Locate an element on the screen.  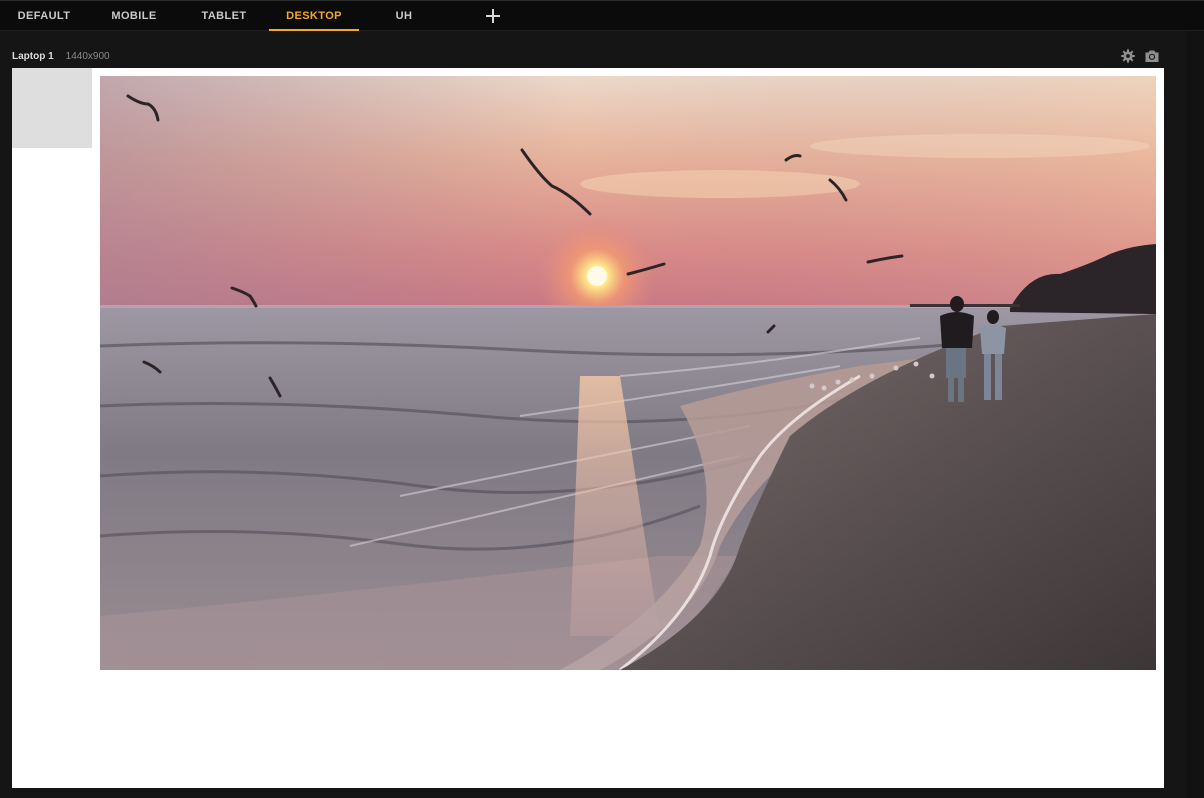
tab-mobile: MOBILE is located at coordinates (134, 16).